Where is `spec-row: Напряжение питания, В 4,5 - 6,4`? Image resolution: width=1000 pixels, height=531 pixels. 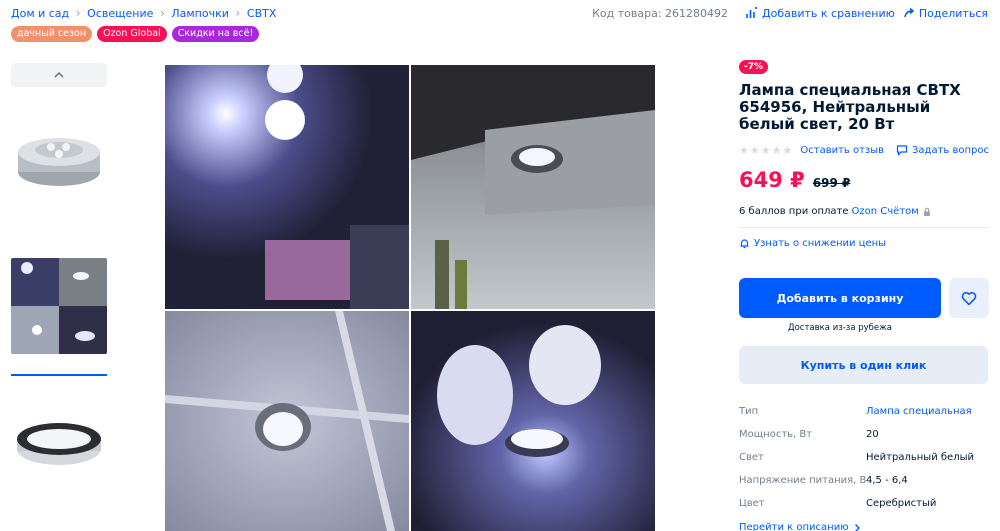 spec-row: Напряжение питания, В 4,5 - 6,4 is located at coordinates (864, 480).